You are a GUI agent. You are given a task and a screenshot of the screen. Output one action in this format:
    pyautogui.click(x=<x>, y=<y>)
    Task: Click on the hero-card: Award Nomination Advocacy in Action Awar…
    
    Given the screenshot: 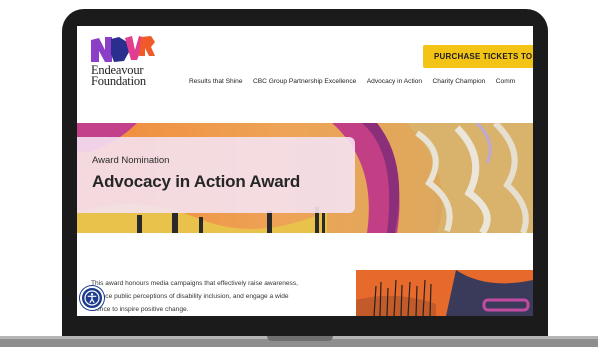 What is the action you would take?
    pyautogui.click(x=216, y=175)
    